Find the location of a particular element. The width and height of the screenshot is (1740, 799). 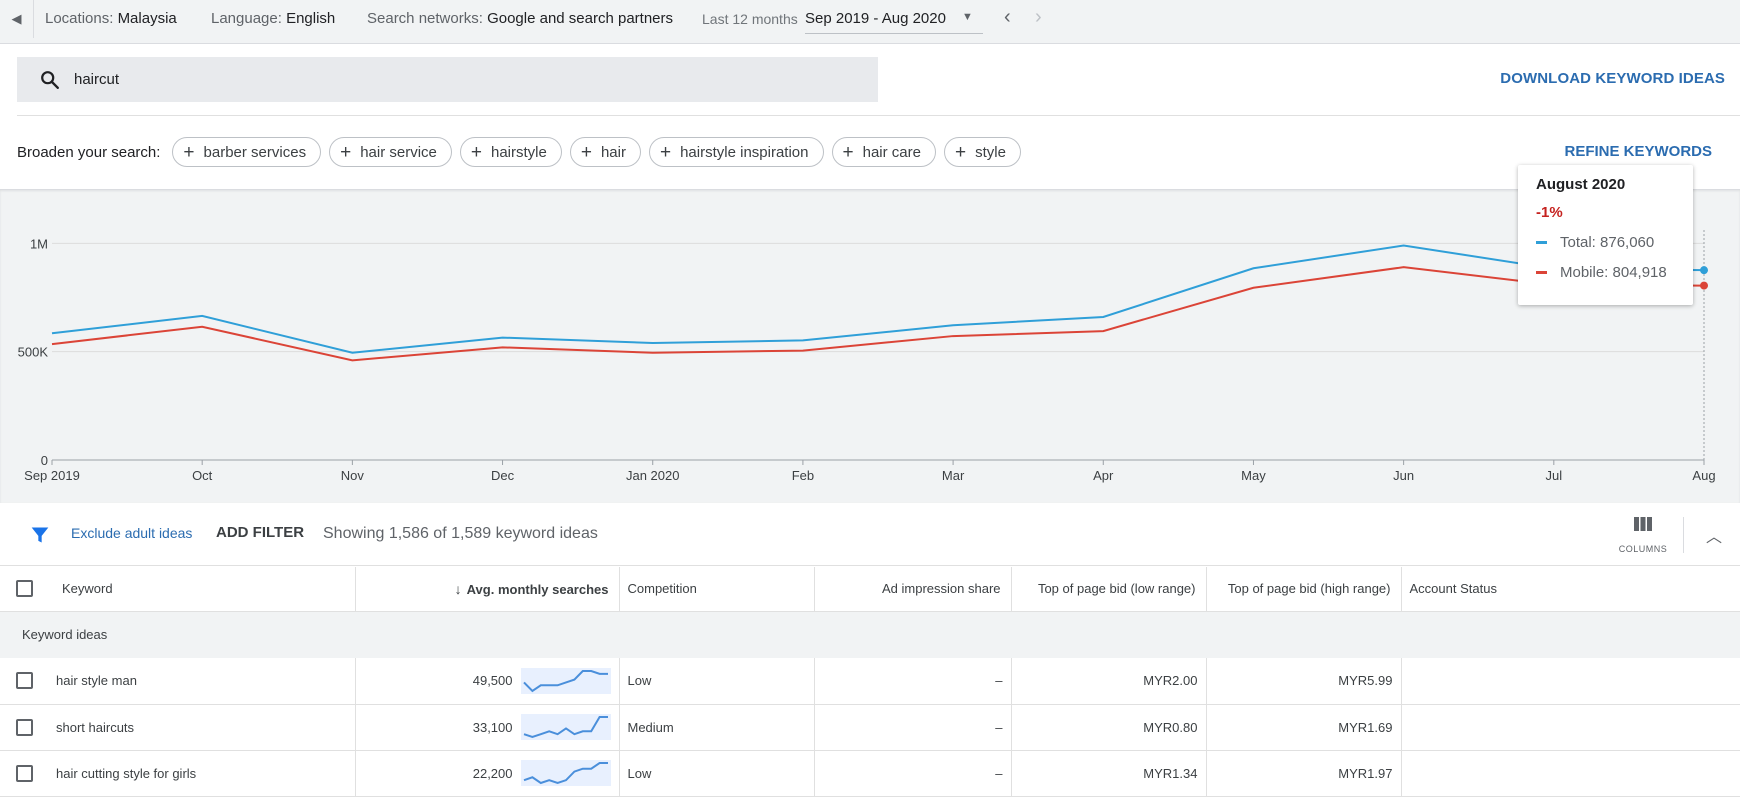

column-header-bid-high: Top of page bid (high range) is located at coordinates (1304, 589).